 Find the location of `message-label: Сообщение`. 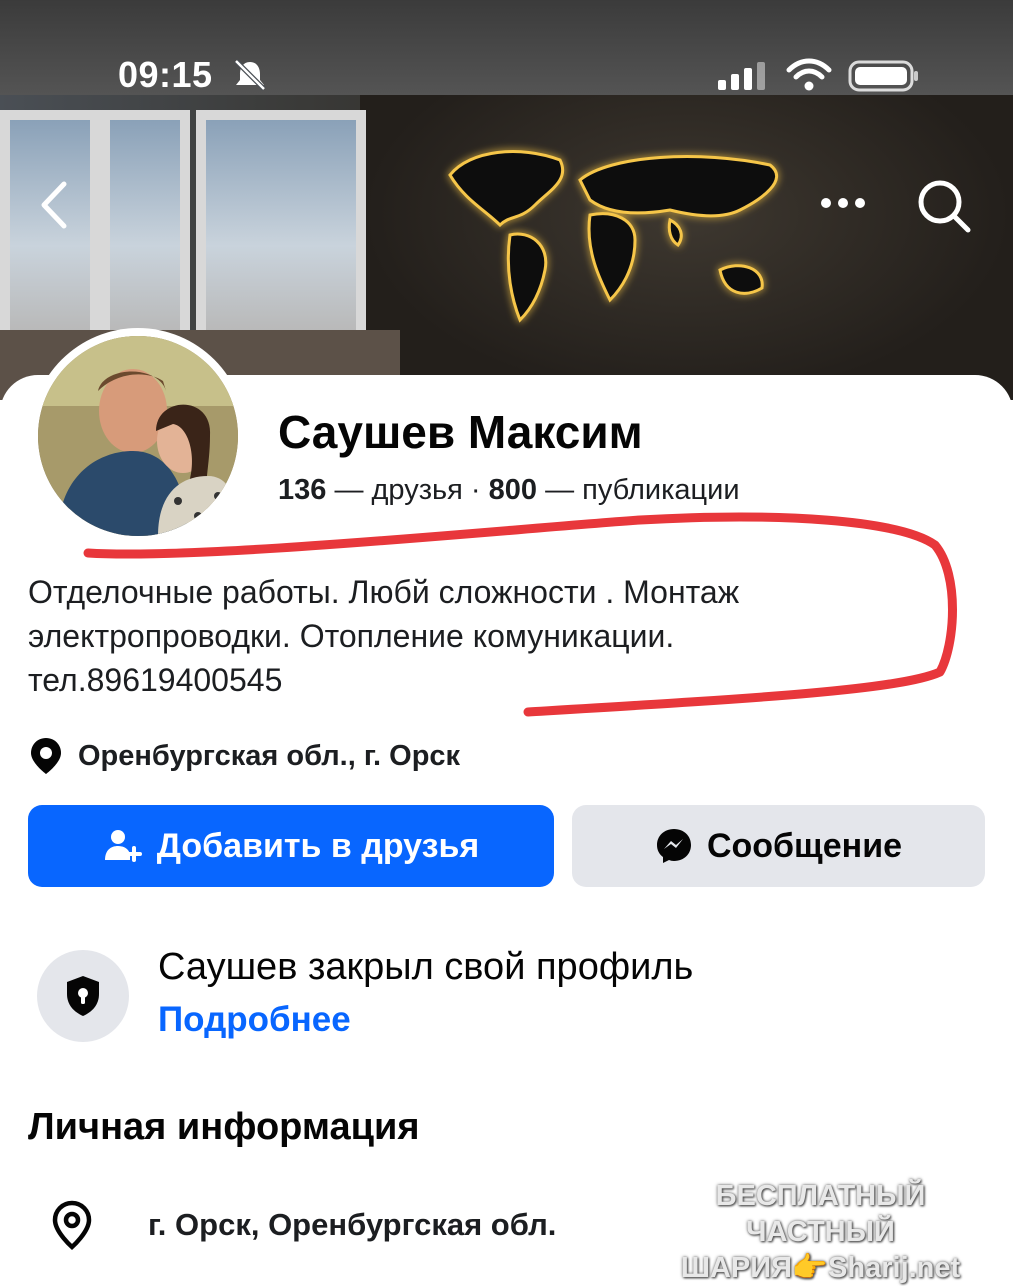

message-label: Сообщение is located at coordinates (804, 845).